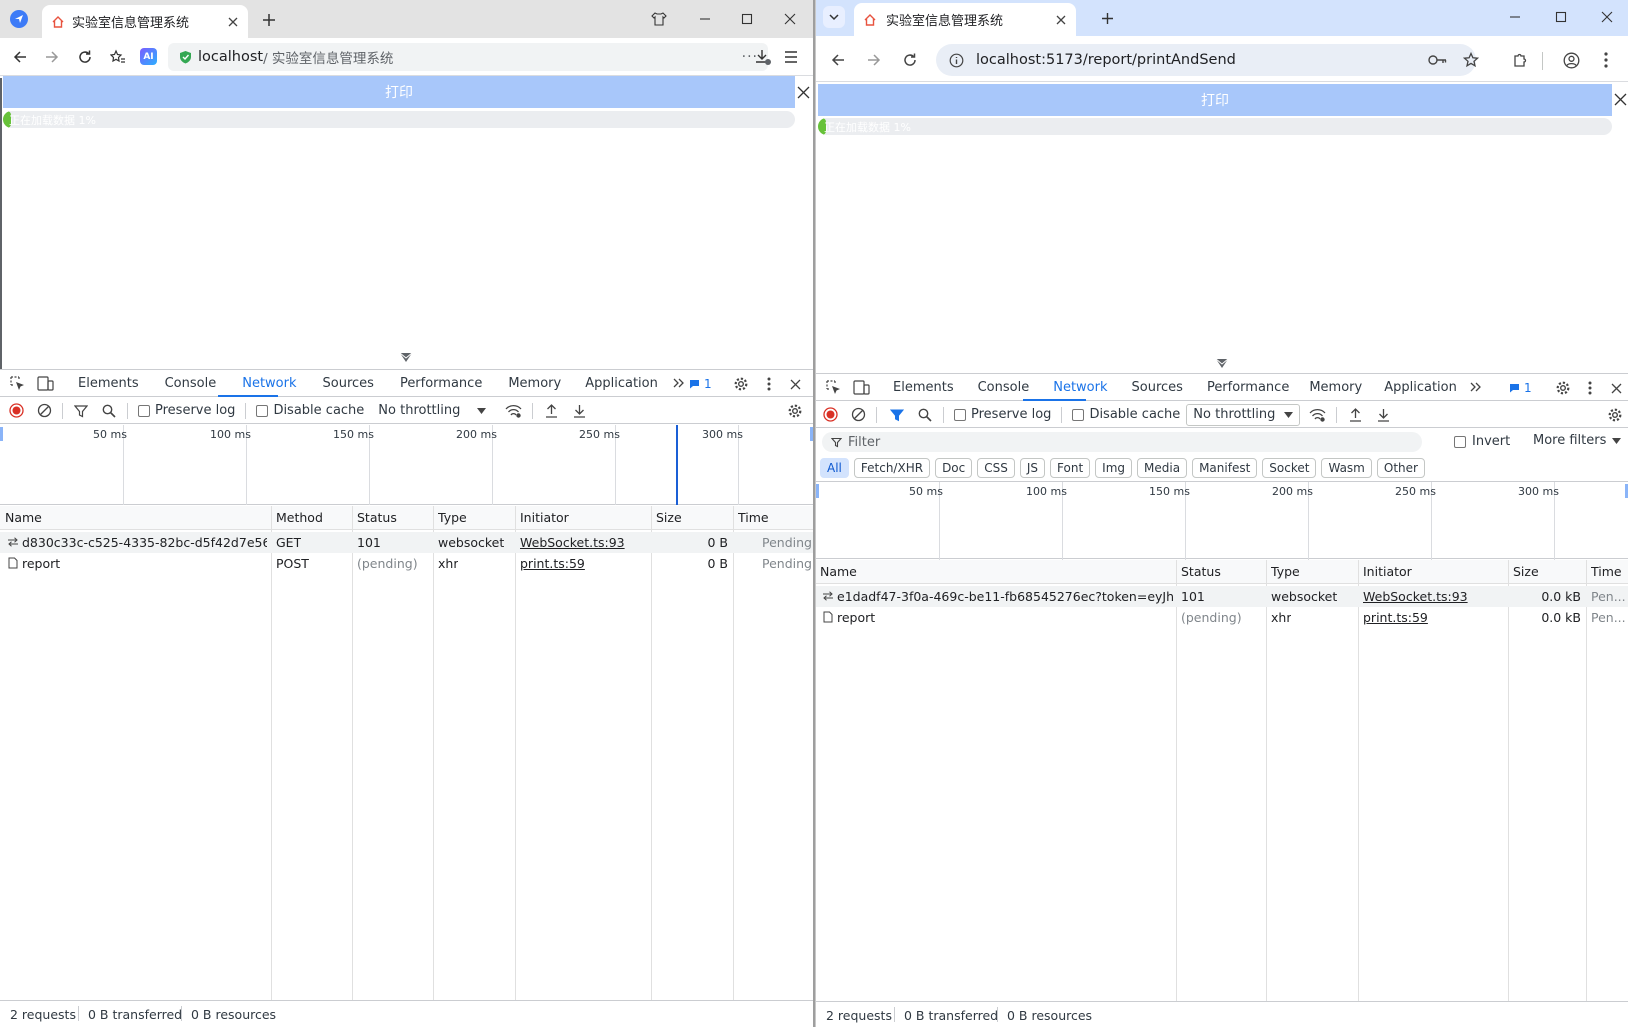  What do you see at coordinates (1114, 468) in the screenshot?
I see `type-filter-img: Img` at bounding box center [1114, 468].